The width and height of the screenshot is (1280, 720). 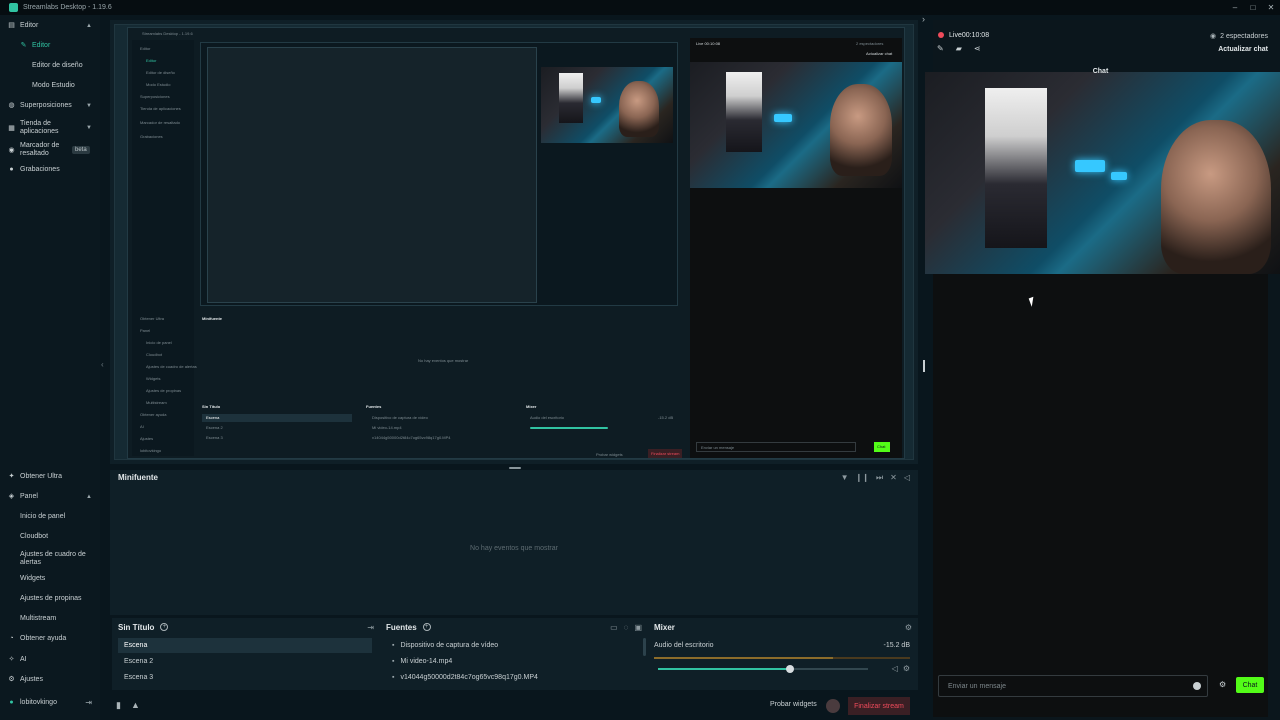 I want to click on add-source-icon: +, so click(x=426, y=627).